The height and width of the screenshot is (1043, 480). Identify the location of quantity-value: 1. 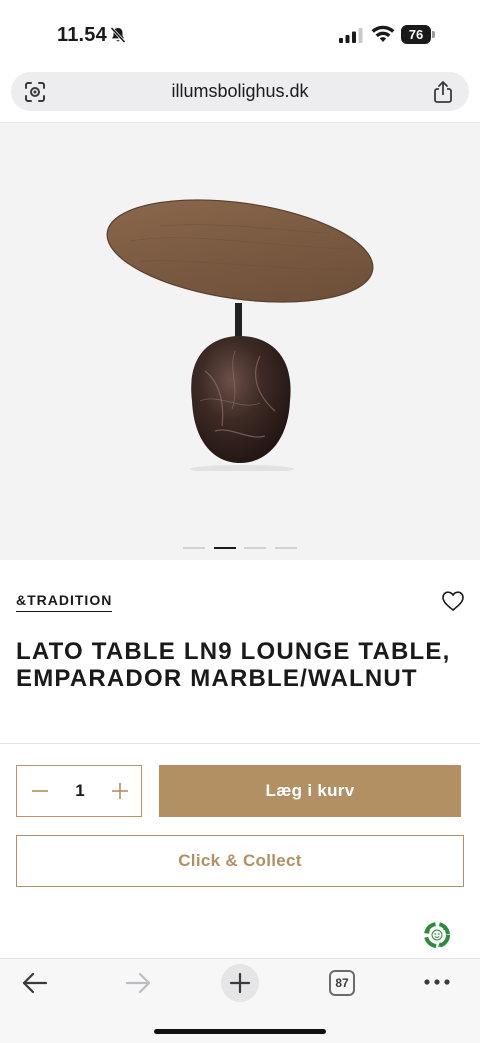
(80, 791).